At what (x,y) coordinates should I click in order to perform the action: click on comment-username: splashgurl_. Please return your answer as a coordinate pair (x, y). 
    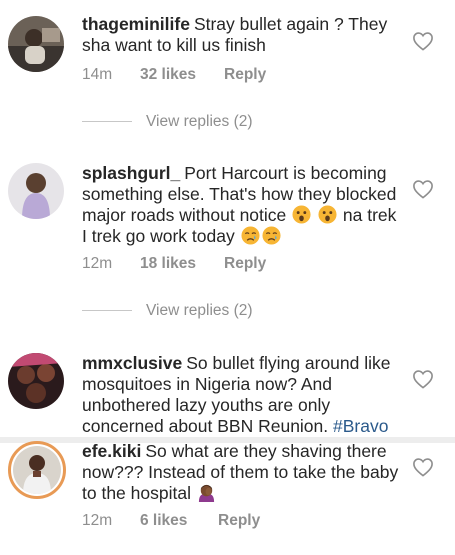
    Looking at the image, I should click on (131, 173).